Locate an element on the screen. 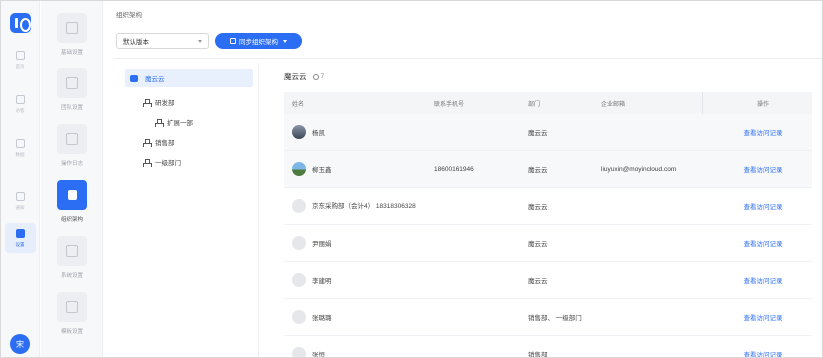  subnav-label: 模板设置 is located at coordinates (71, 332).